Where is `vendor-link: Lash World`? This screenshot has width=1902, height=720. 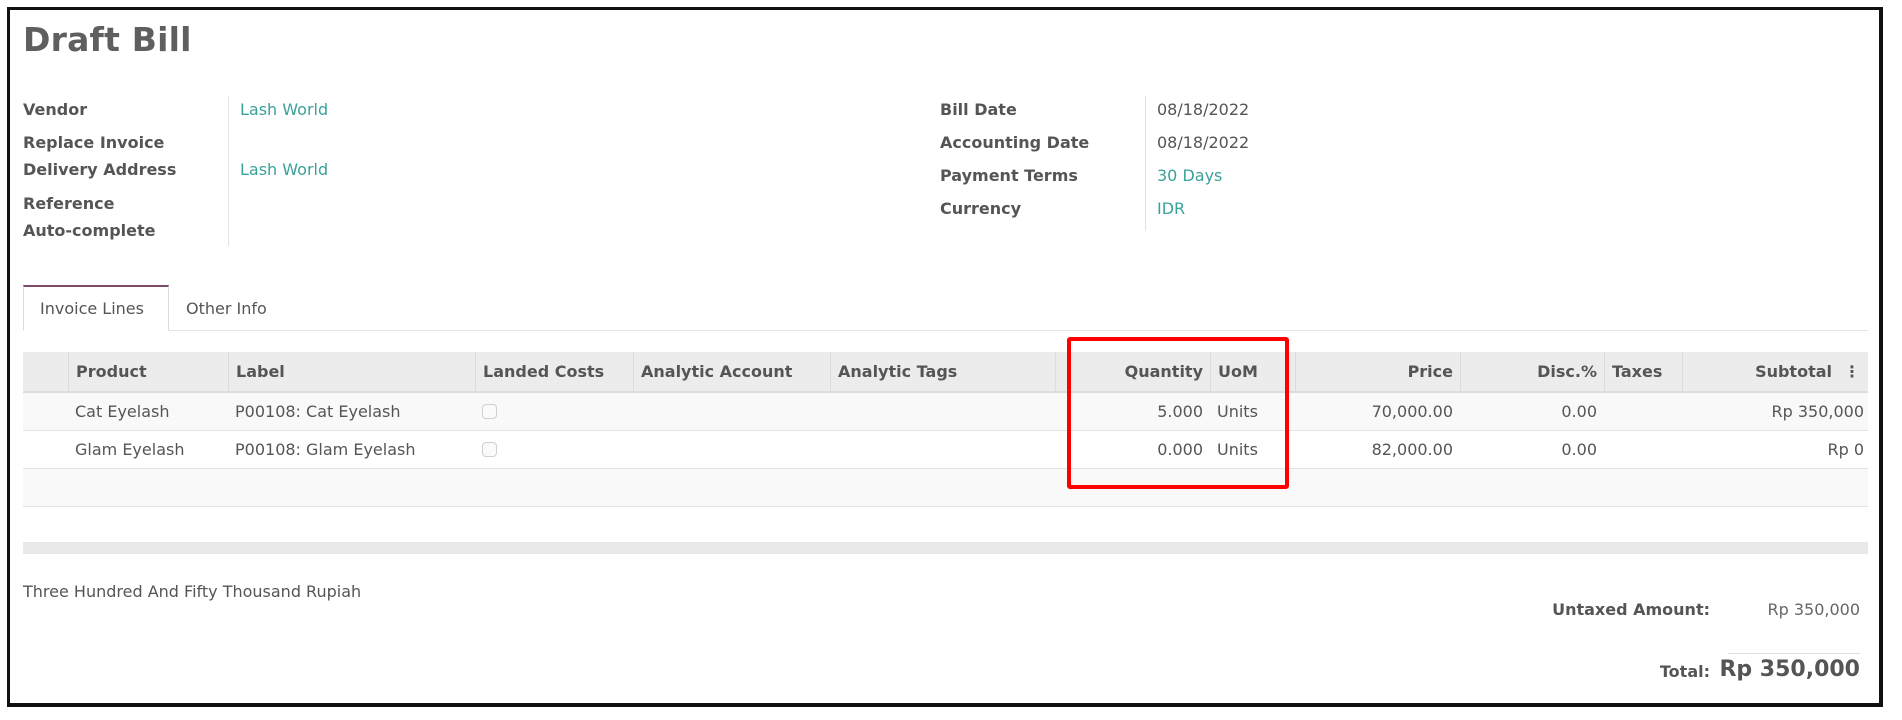
vendor-link: Lash World is located at coordinates (284, 109).